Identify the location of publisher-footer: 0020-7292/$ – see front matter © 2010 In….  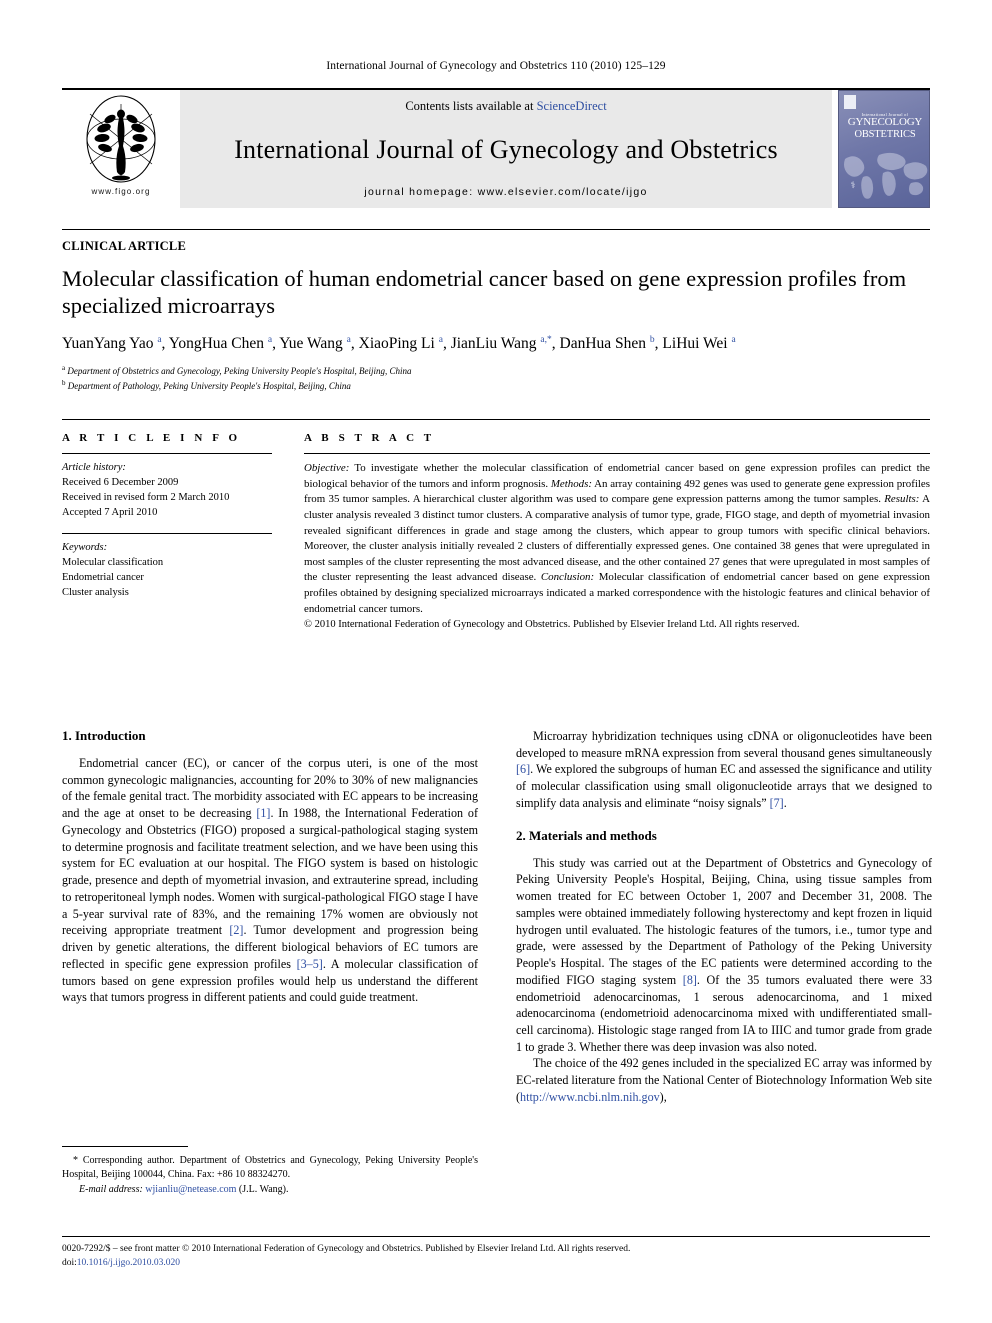
(496, 1253).